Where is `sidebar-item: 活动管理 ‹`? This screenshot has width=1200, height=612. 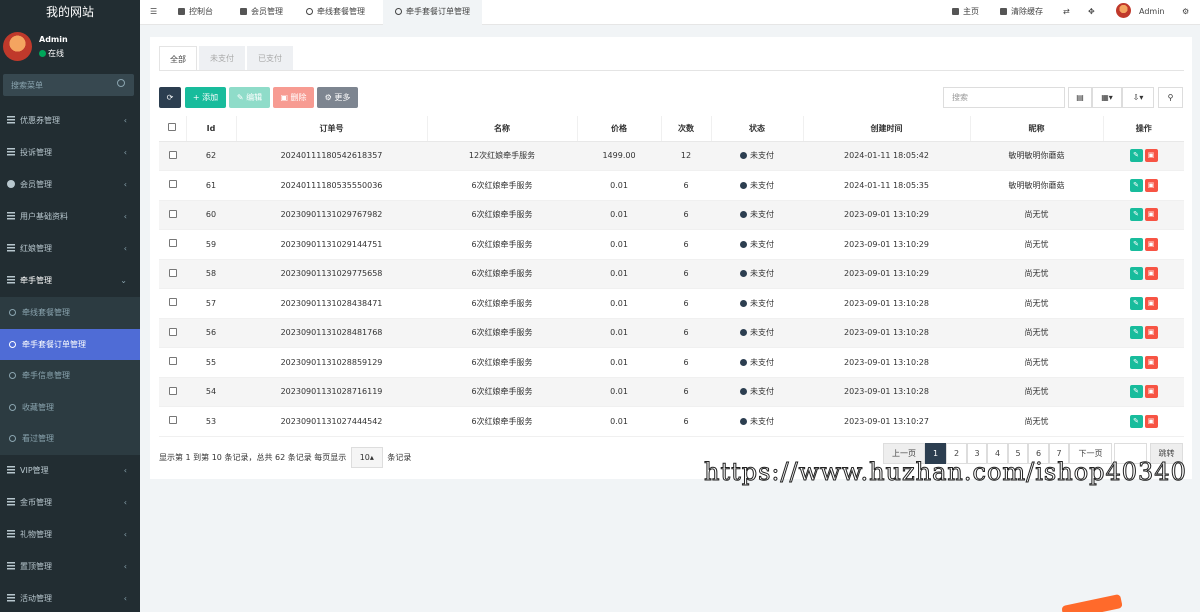
sidebar-item: 活动管理 ‹ is located at coordinates (70, 597).